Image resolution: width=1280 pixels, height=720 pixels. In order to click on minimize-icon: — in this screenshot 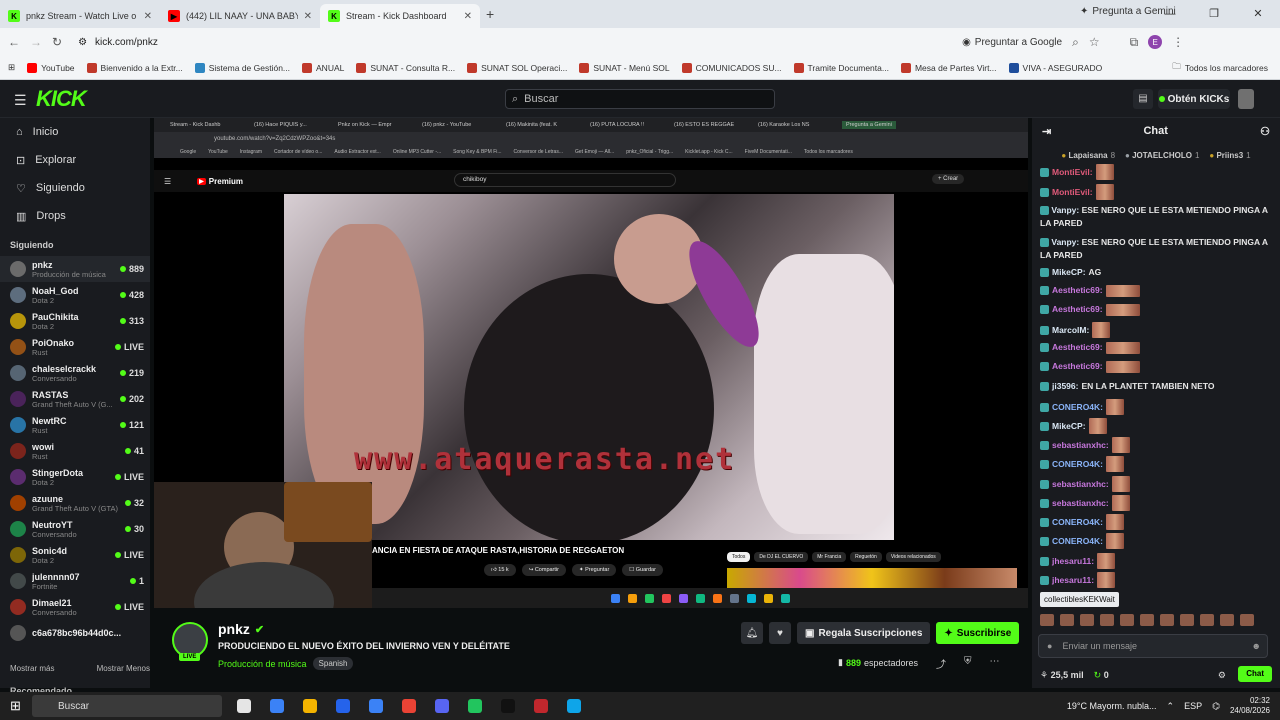, I will do `click(1170, 14)`.